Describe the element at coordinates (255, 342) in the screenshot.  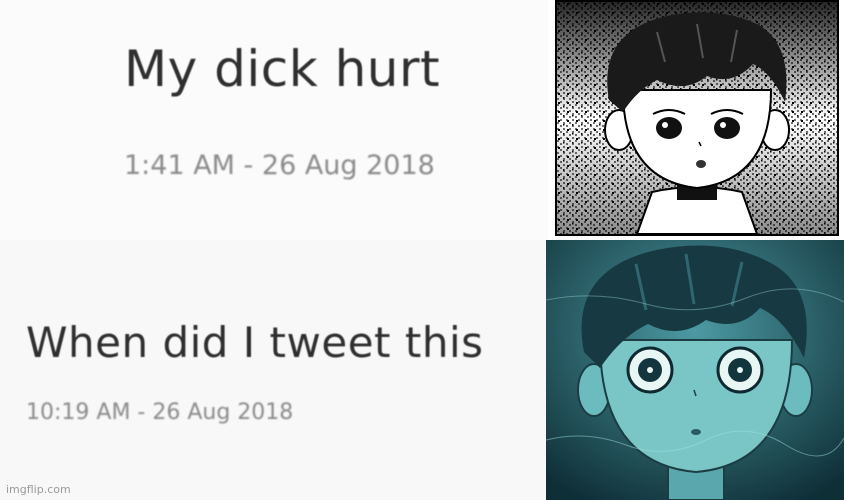
I see `tweet-text: When did I tweet this` at that location.